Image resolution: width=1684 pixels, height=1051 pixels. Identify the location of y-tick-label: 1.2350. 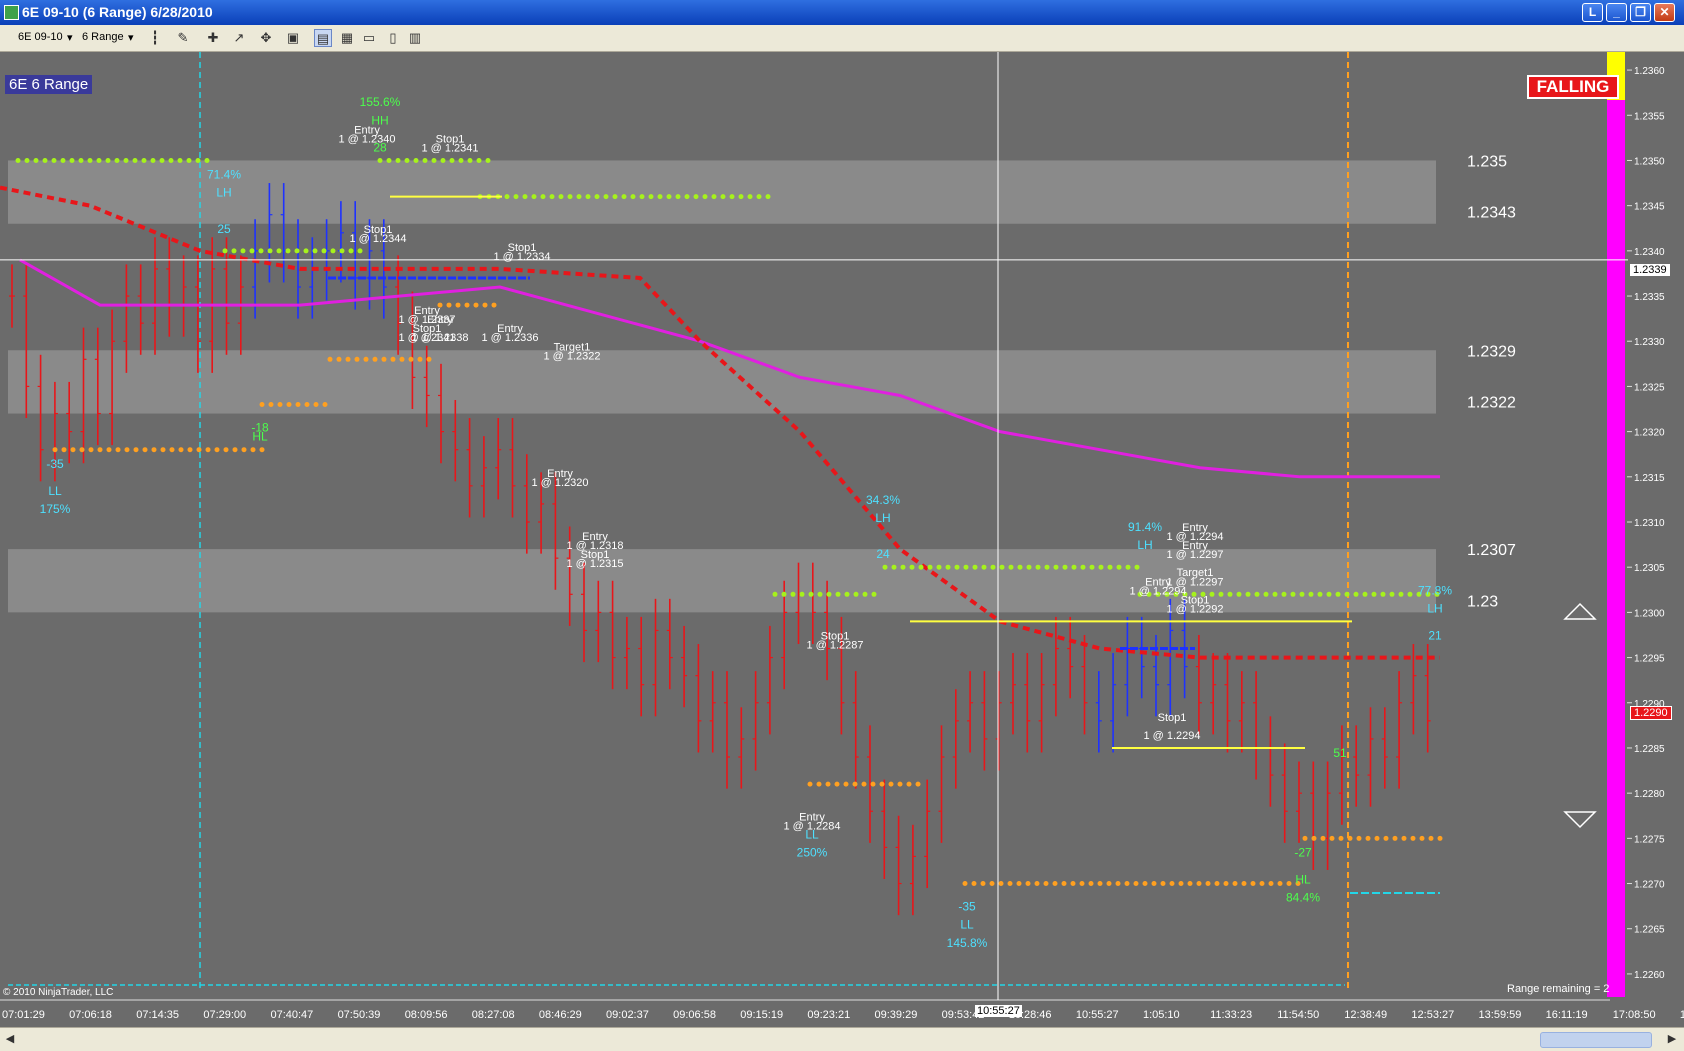
(1649, 161).